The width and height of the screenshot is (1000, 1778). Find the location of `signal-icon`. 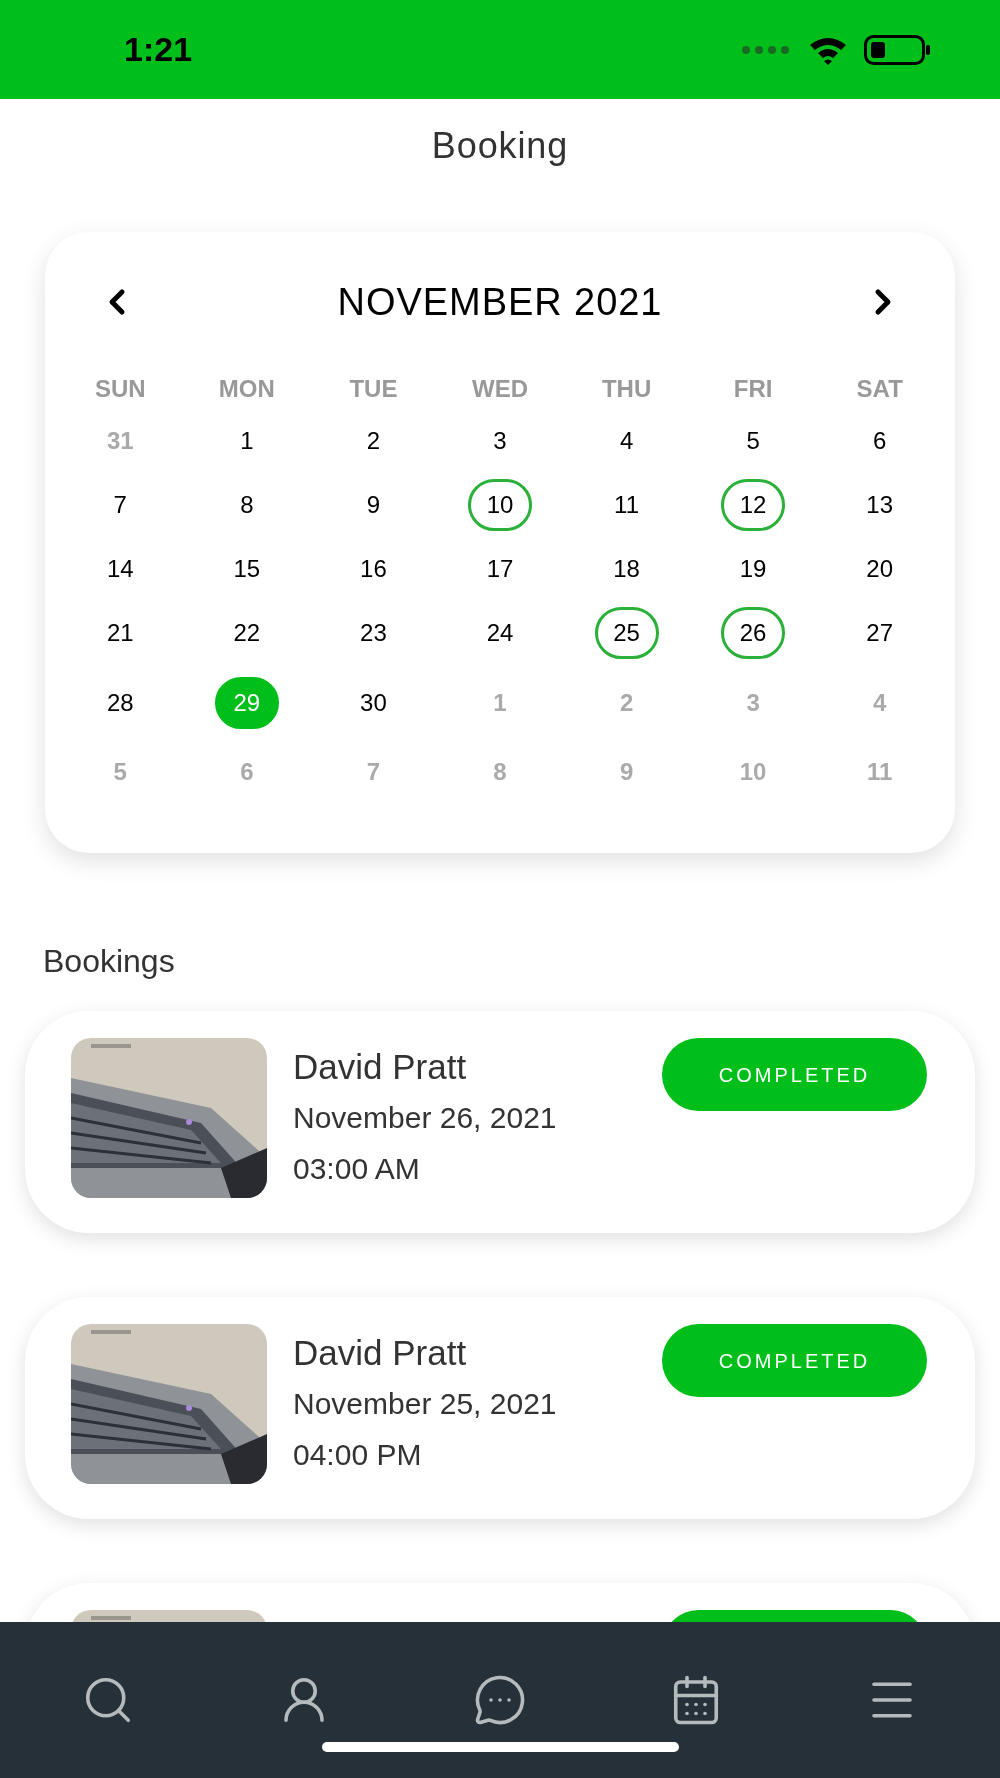

signal-icon is located at coordinates (767, 49).